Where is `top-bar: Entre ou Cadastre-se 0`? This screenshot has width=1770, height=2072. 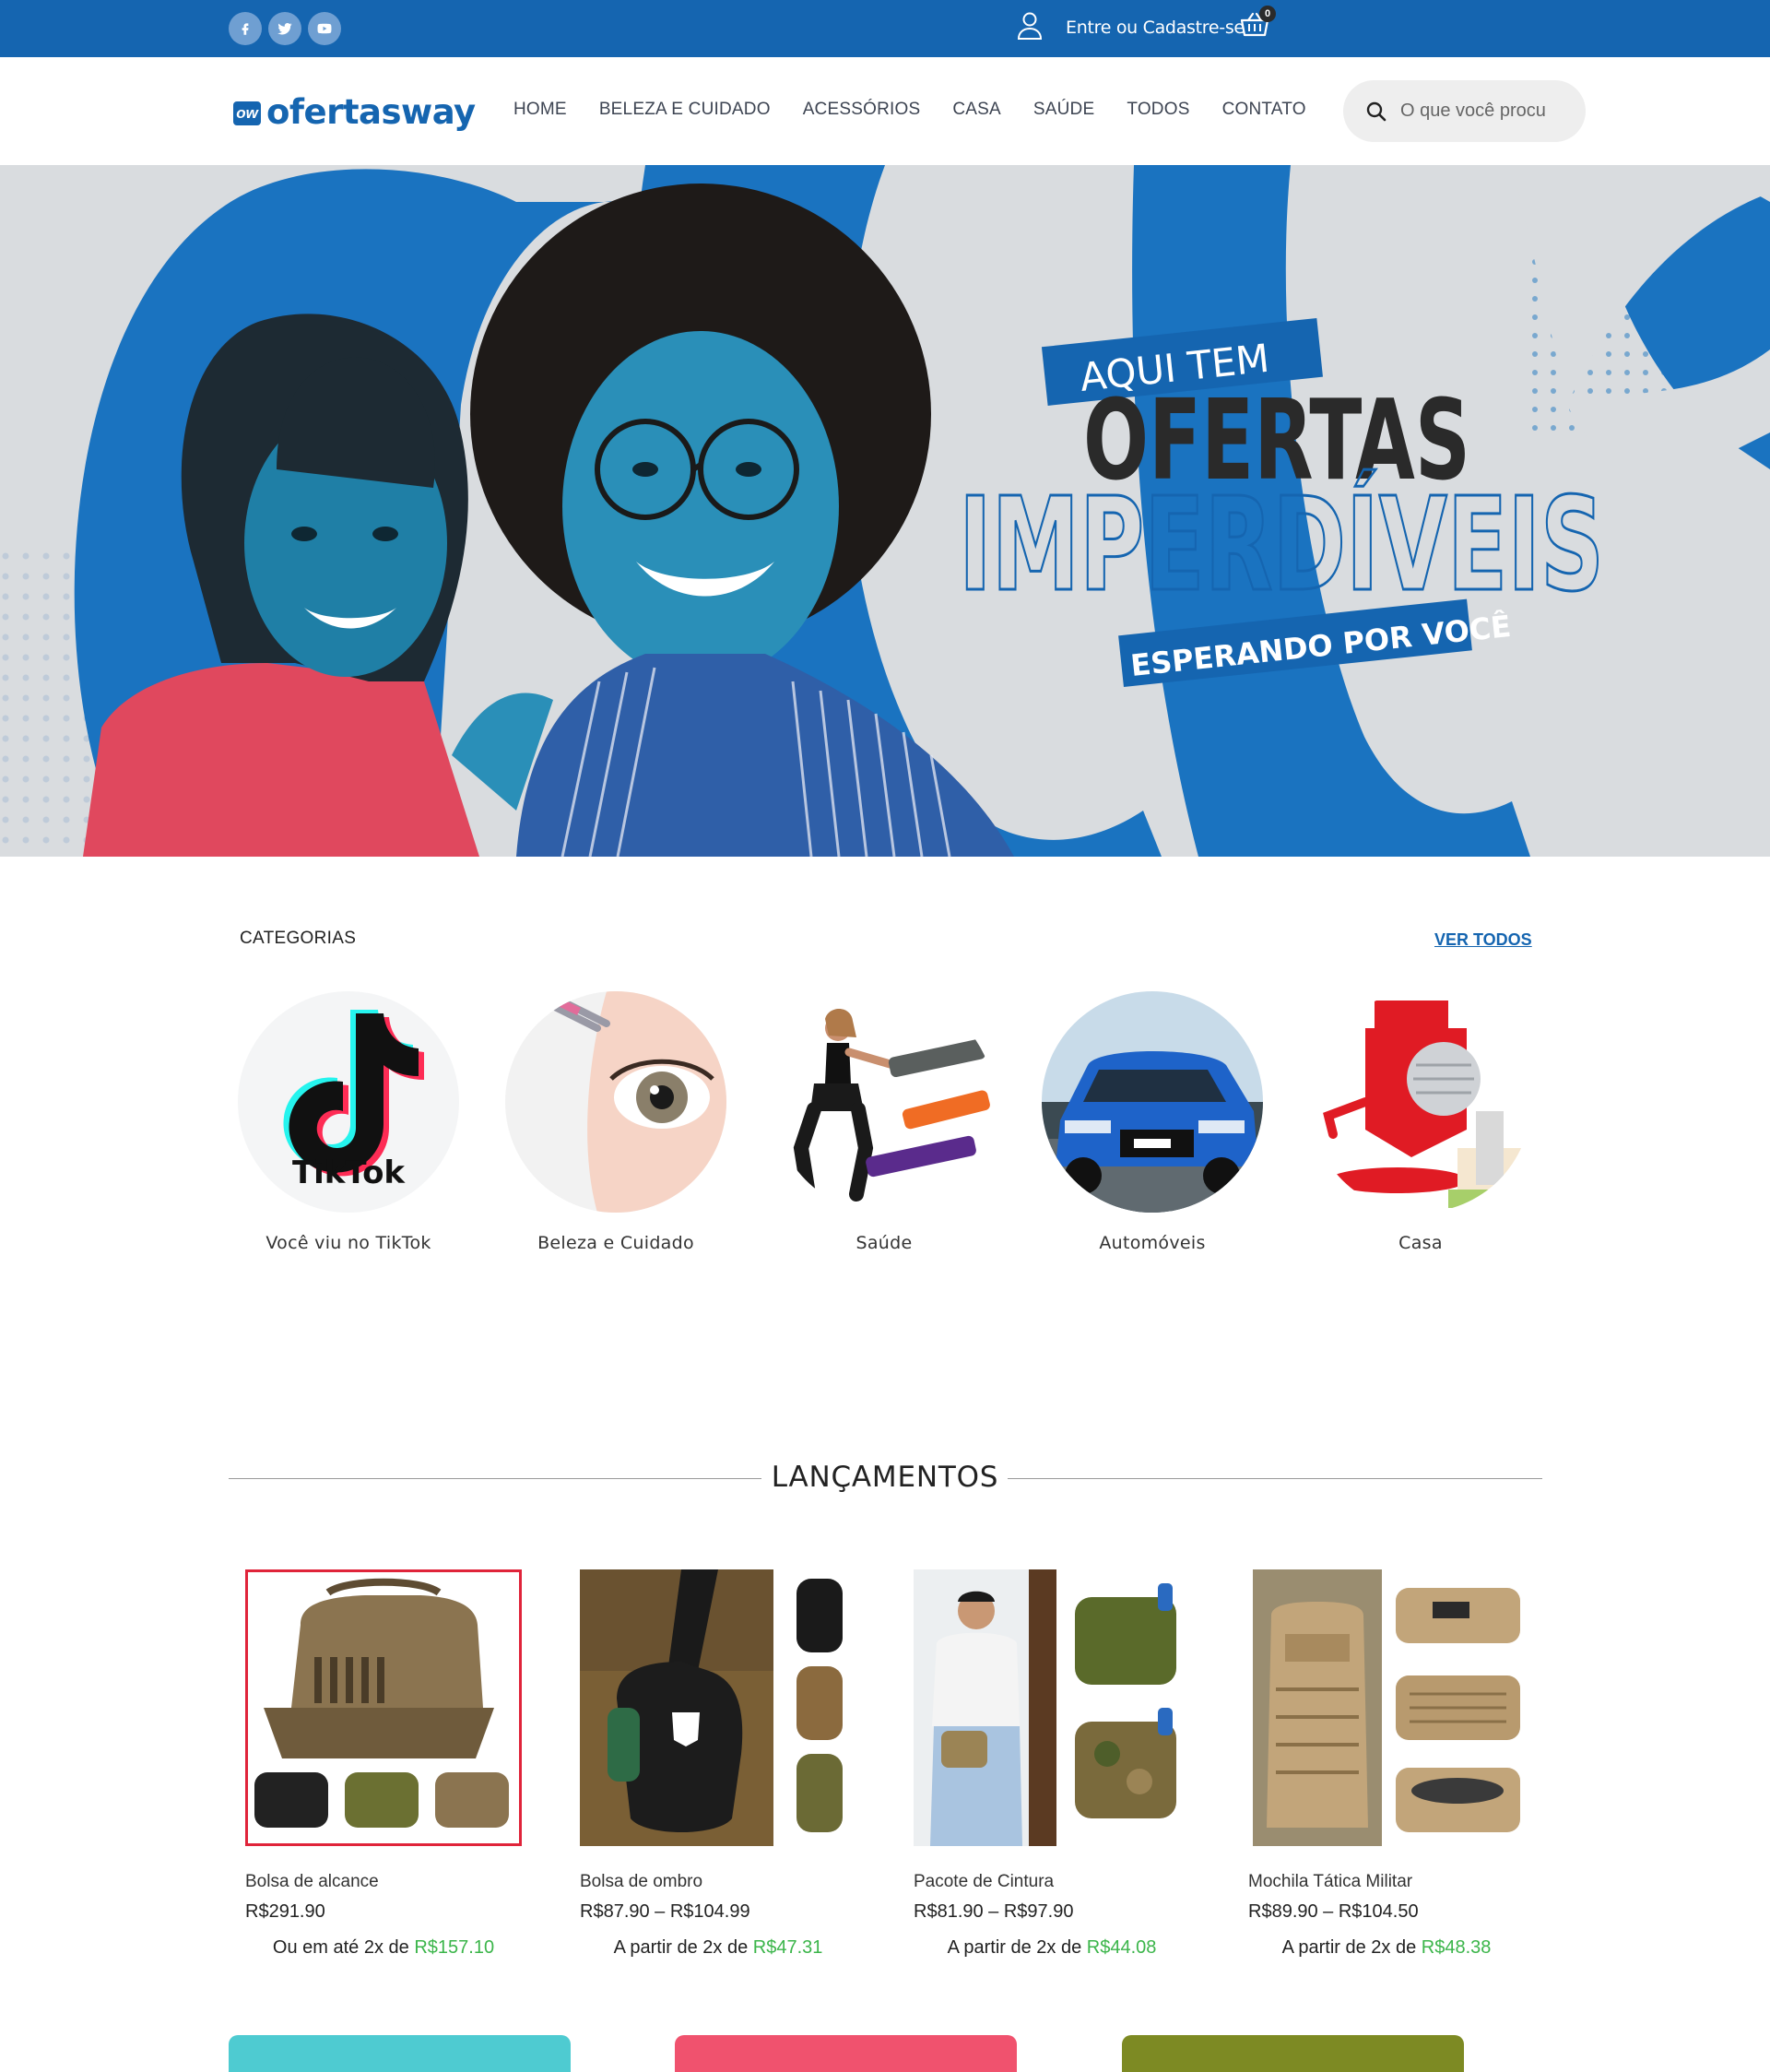
top-bar: Entre ou Cadastre-se 0 is located at coordinates (885, 28).